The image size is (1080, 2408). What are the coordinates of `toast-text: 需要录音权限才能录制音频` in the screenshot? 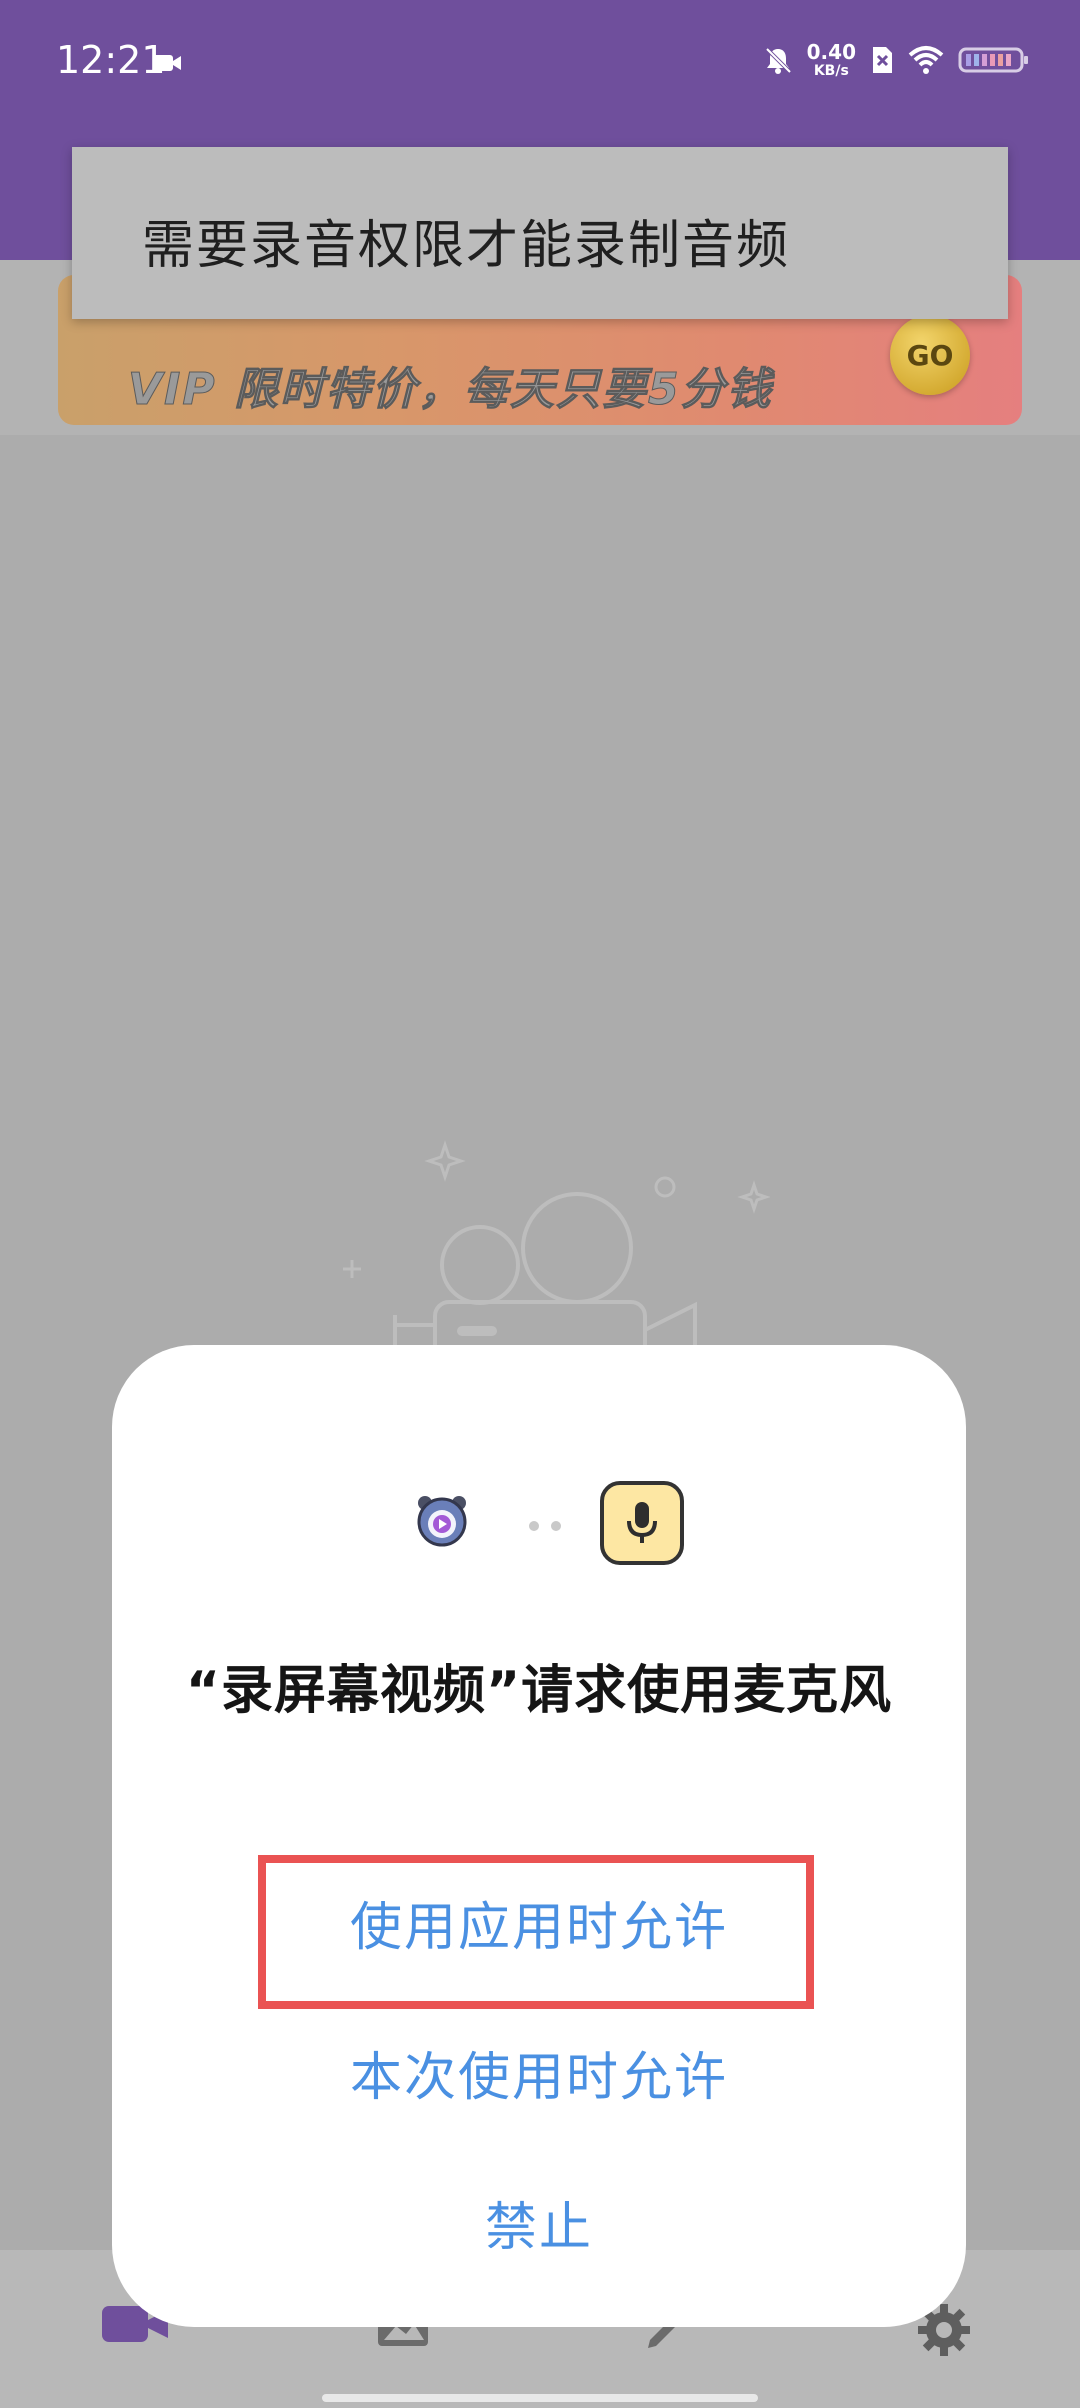 It's located at (466, 246).